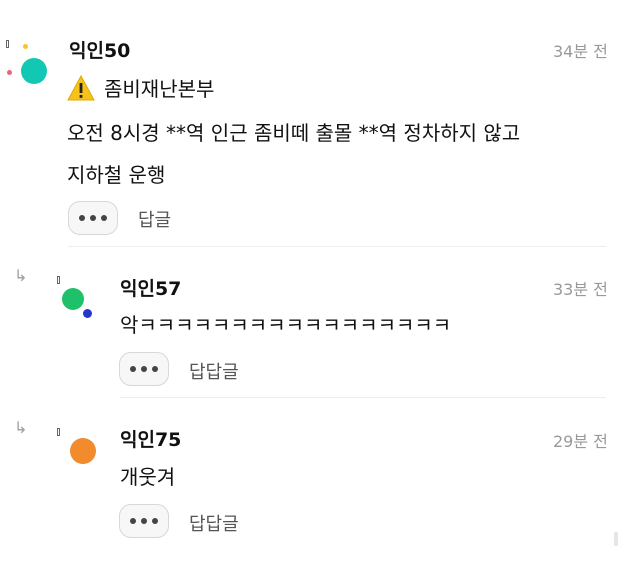 This screenshot has width=640, height=581. I want to click on timestamp: 33분 전, so click(580, 289).